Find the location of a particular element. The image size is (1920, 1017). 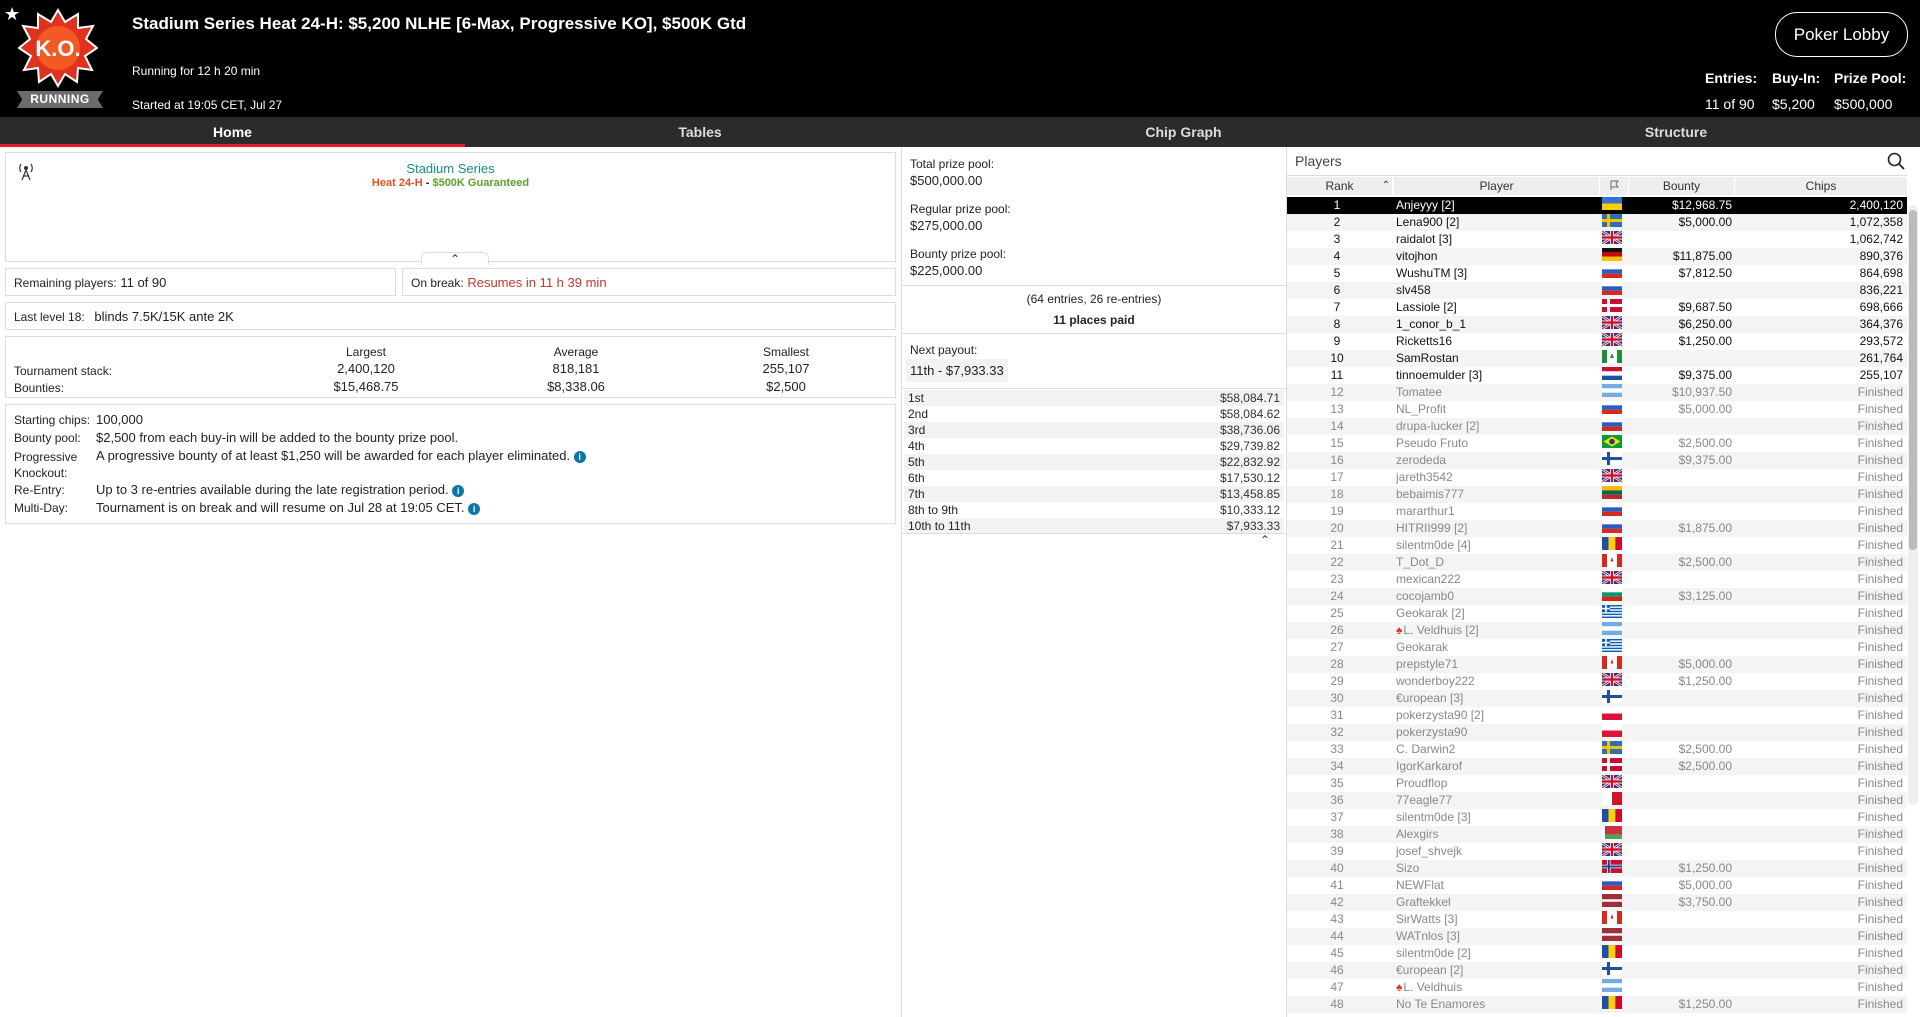

player-row: 11 tinnoemulder [3] $9,375.00 255,107 is located at coordinates (1597, 375).